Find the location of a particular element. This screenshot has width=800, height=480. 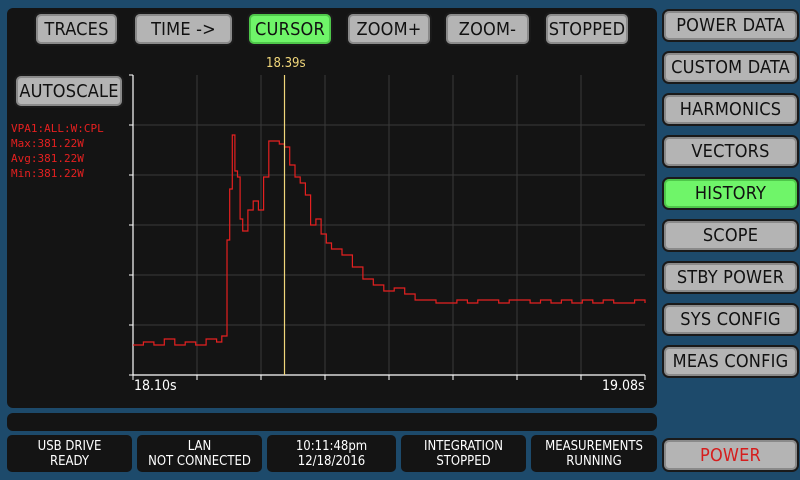

lan-status-line2: NOT CONNECTED is located at coordinates (199, 461).